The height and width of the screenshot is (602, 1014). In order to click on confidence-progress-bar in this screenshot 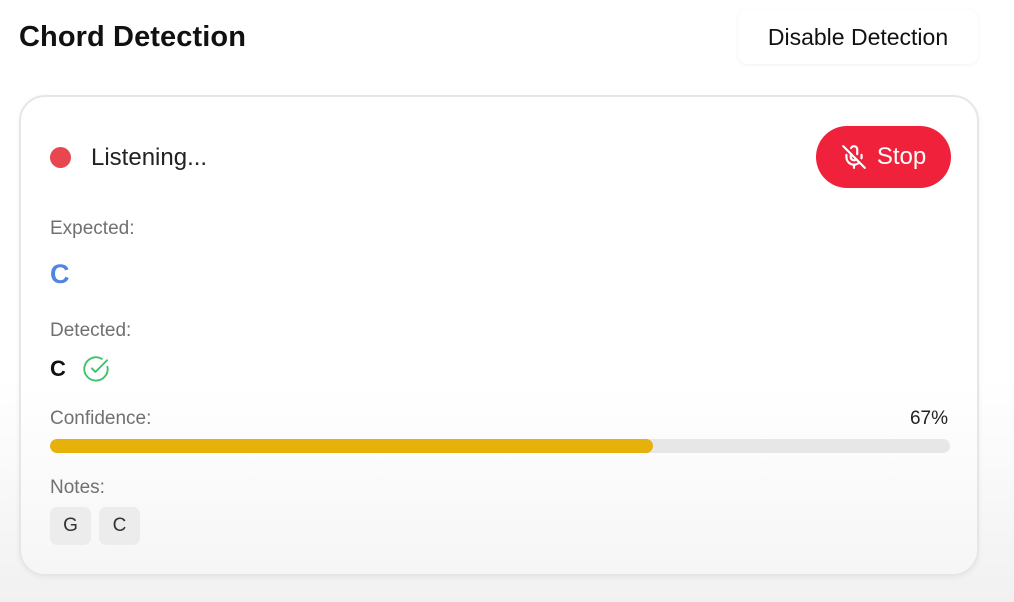, I will do `click(500, 446)`.